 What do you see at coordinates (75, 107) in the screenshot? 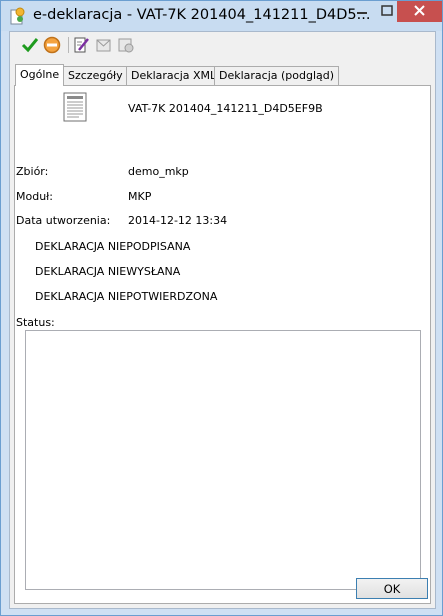
I see `document-icon` at bounding box center [75, 107].